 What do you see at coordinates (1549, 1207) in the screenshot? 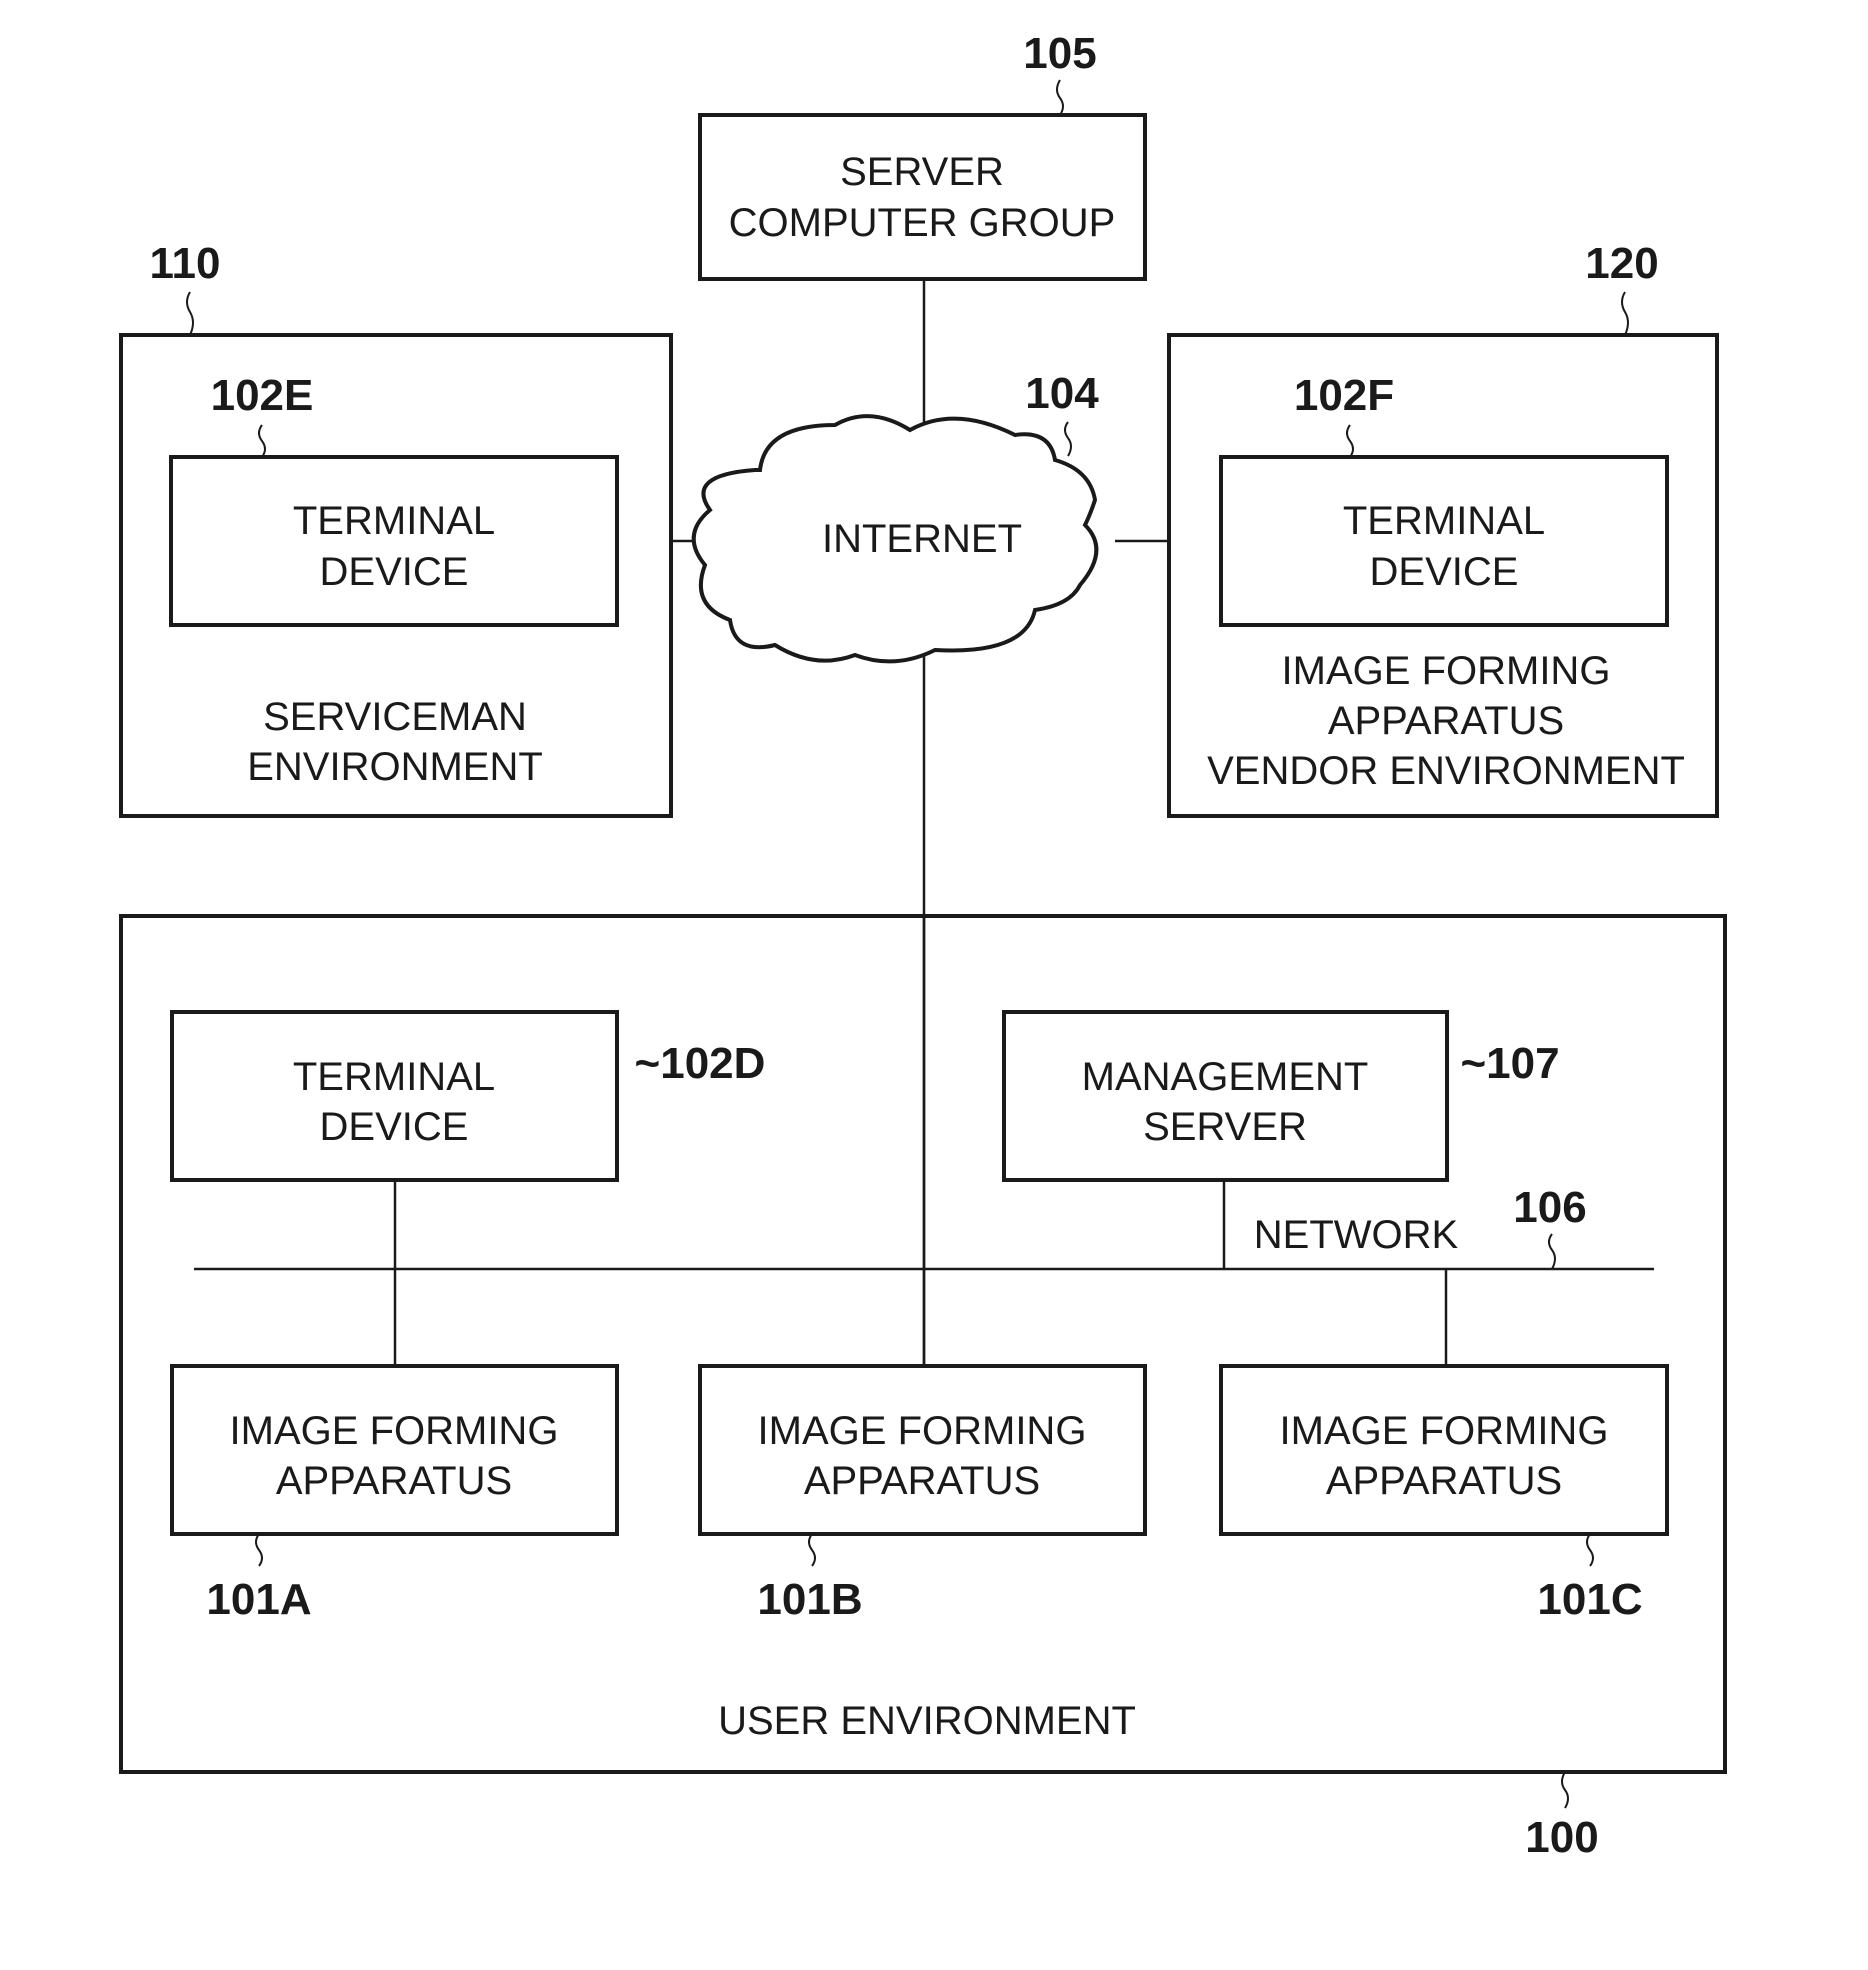
I see `ref-106: 106` at bounding box center [1549, 1207].